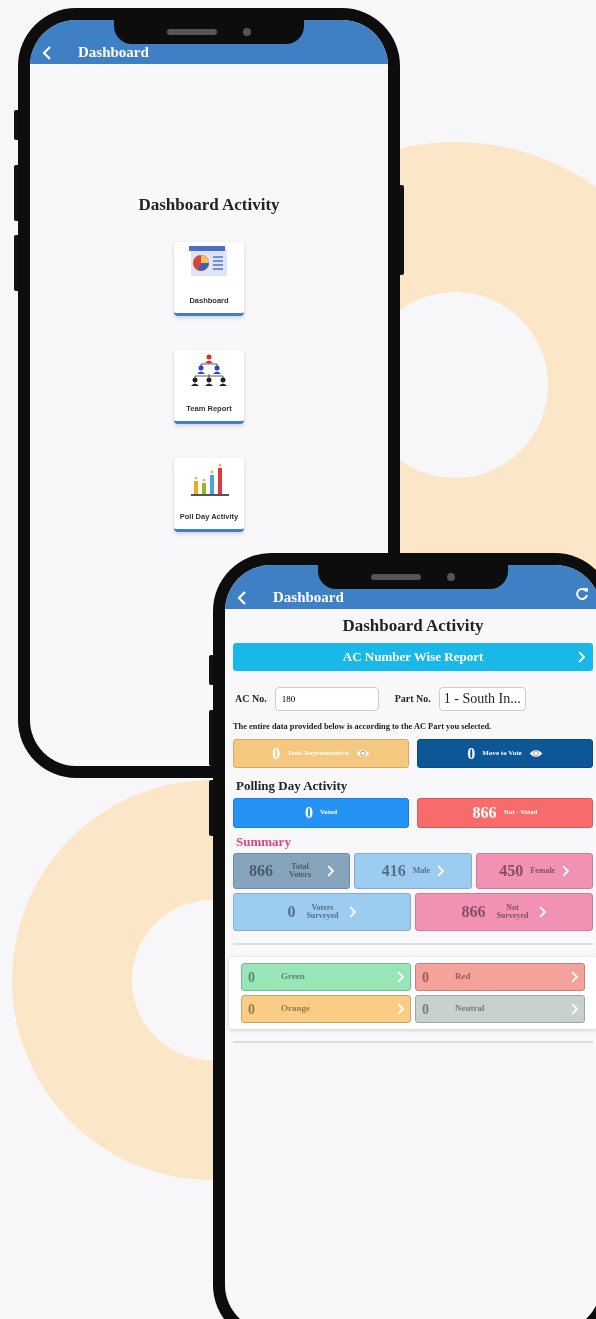 This screenshot has width=596, height=1319. I want to click on refresh-icon, so click(582, 593).